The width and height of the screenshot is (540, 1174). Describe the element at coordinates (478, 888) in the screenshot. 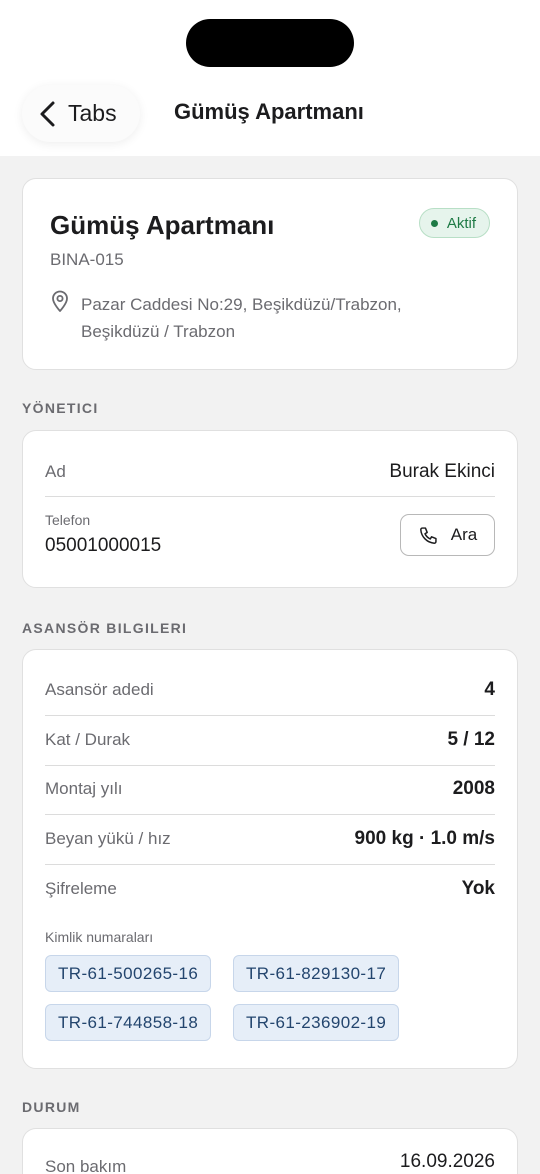

I see `encryption-value: Yok` at that location.